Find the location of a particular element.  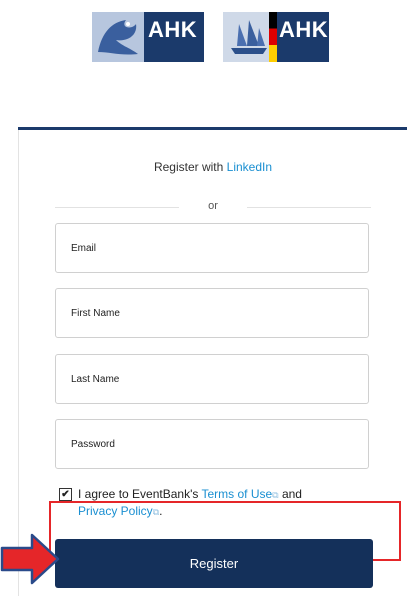

agreement-prefix: I agree to EventBank's is located at coordinates (140, 494).